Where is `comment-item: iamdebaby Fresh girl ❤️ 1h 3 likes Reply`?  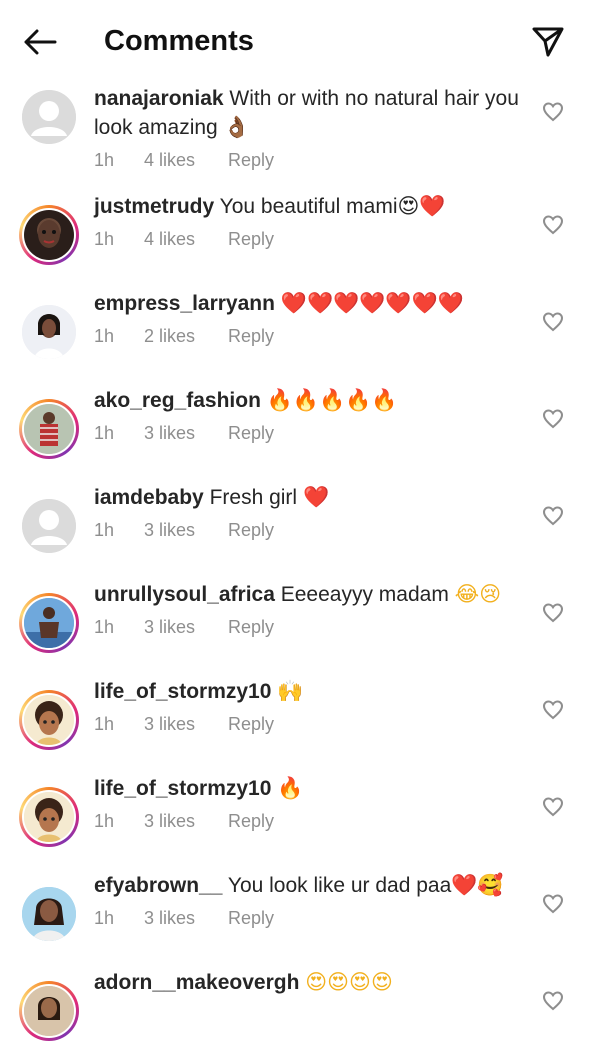
comment-item: iamdebaby Fresh girl ❤️ 1h 3 likes Reply is located at coordinates (296, 531).